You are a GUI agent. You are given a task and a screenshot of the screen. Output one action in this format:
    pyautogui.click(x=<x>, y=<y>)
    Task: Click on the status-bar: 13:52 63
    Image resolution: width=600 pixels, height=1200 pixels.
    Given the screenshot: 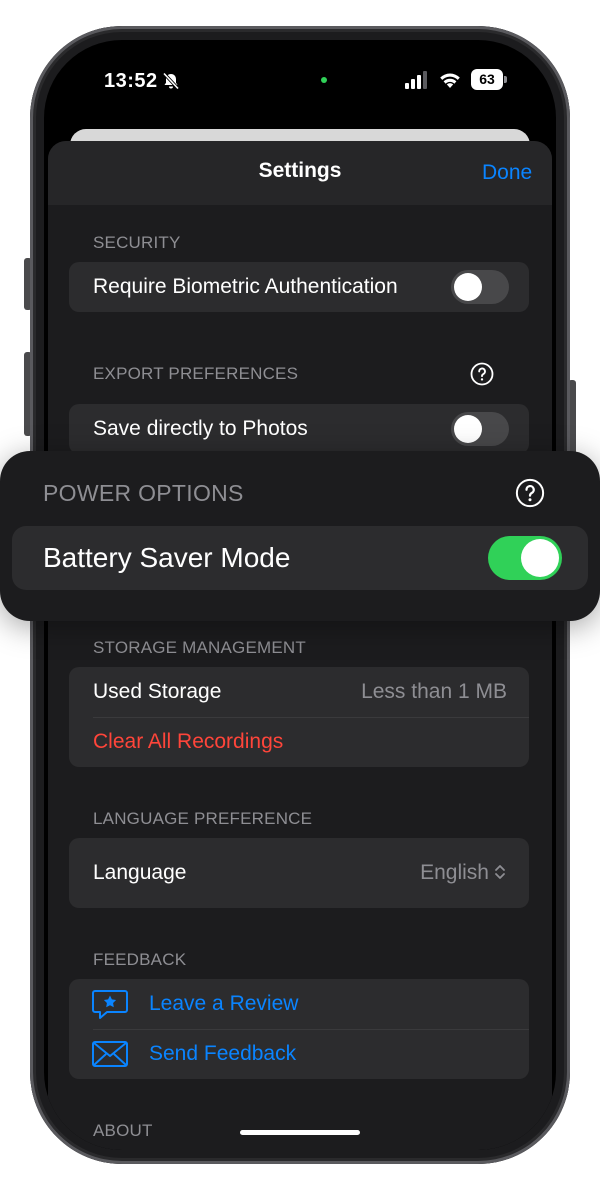 What is the action you would take?
    pyautogui.click(x=300, y=84)
    